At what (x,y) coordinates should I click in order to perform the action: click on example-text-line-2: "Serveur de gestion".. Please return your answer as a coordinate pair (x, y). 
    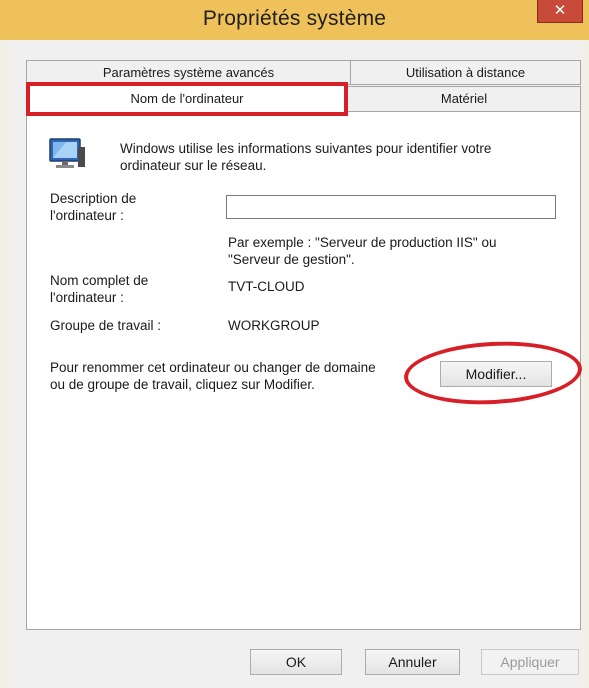
    Looking at the image, I should click on (291, 259).